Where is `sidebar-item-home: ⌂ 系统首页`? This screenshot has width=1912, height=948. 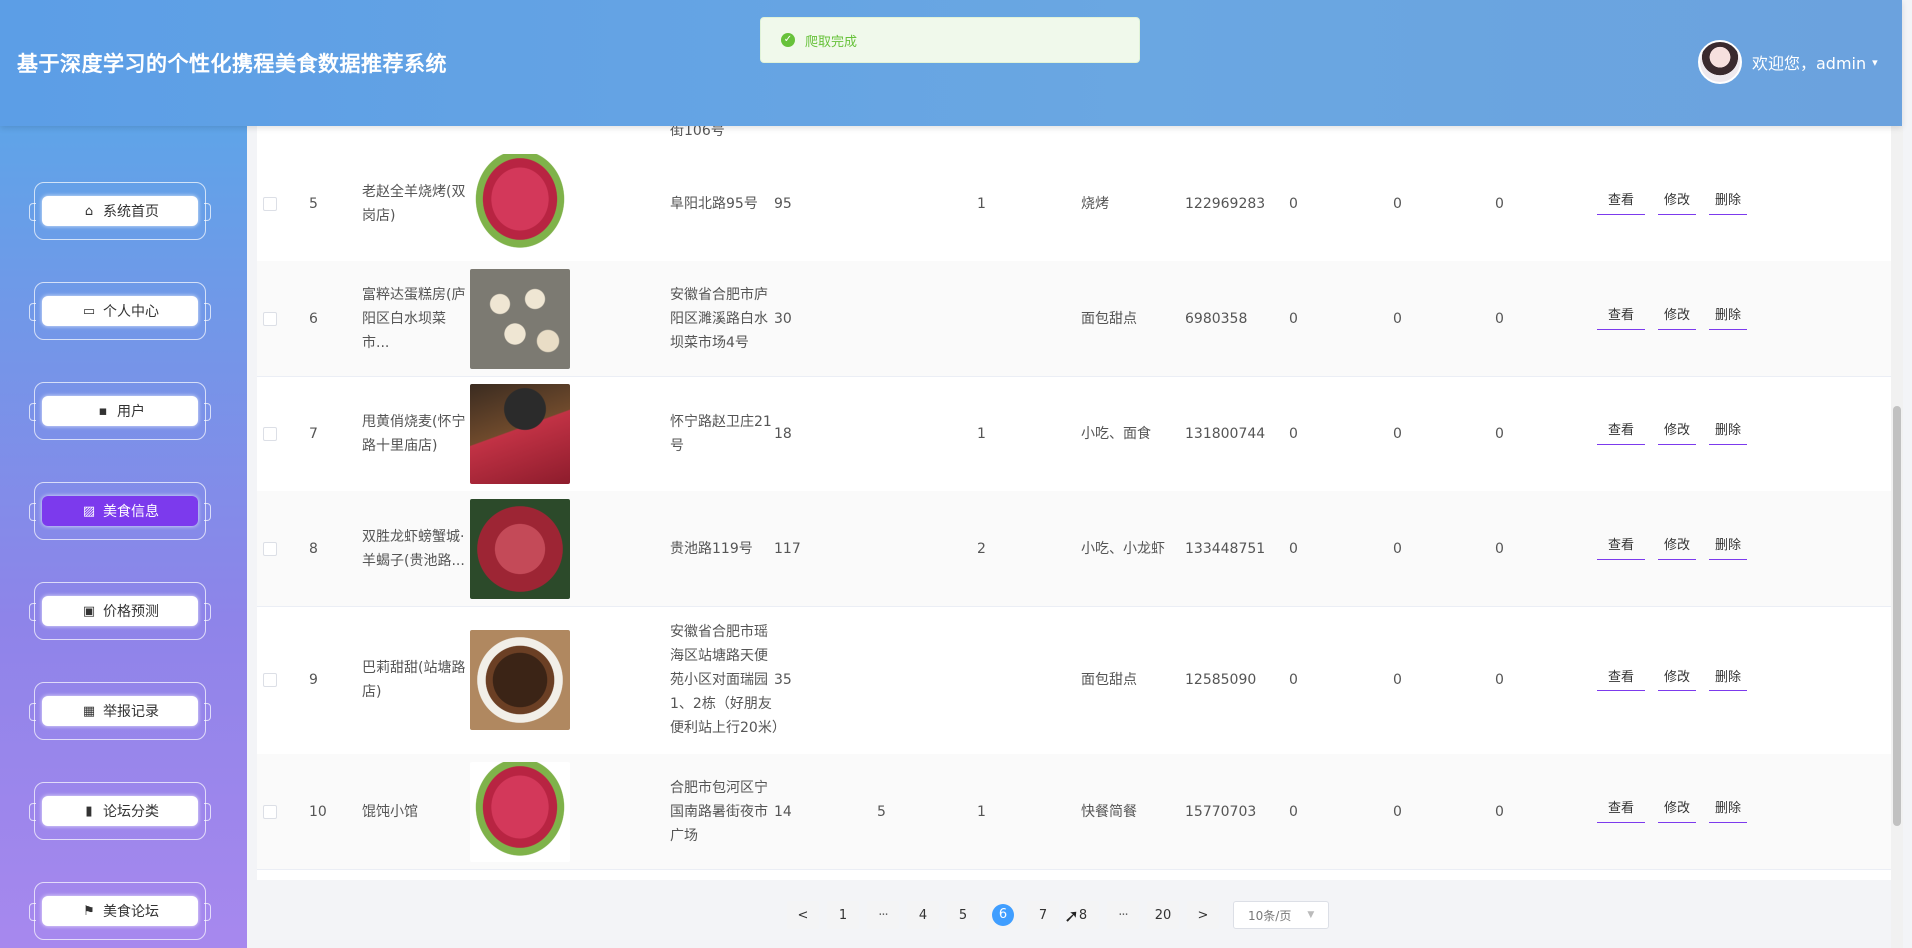
sidebar-item-home: ⌂ 系统首页 is located at coordinates (120, 211).